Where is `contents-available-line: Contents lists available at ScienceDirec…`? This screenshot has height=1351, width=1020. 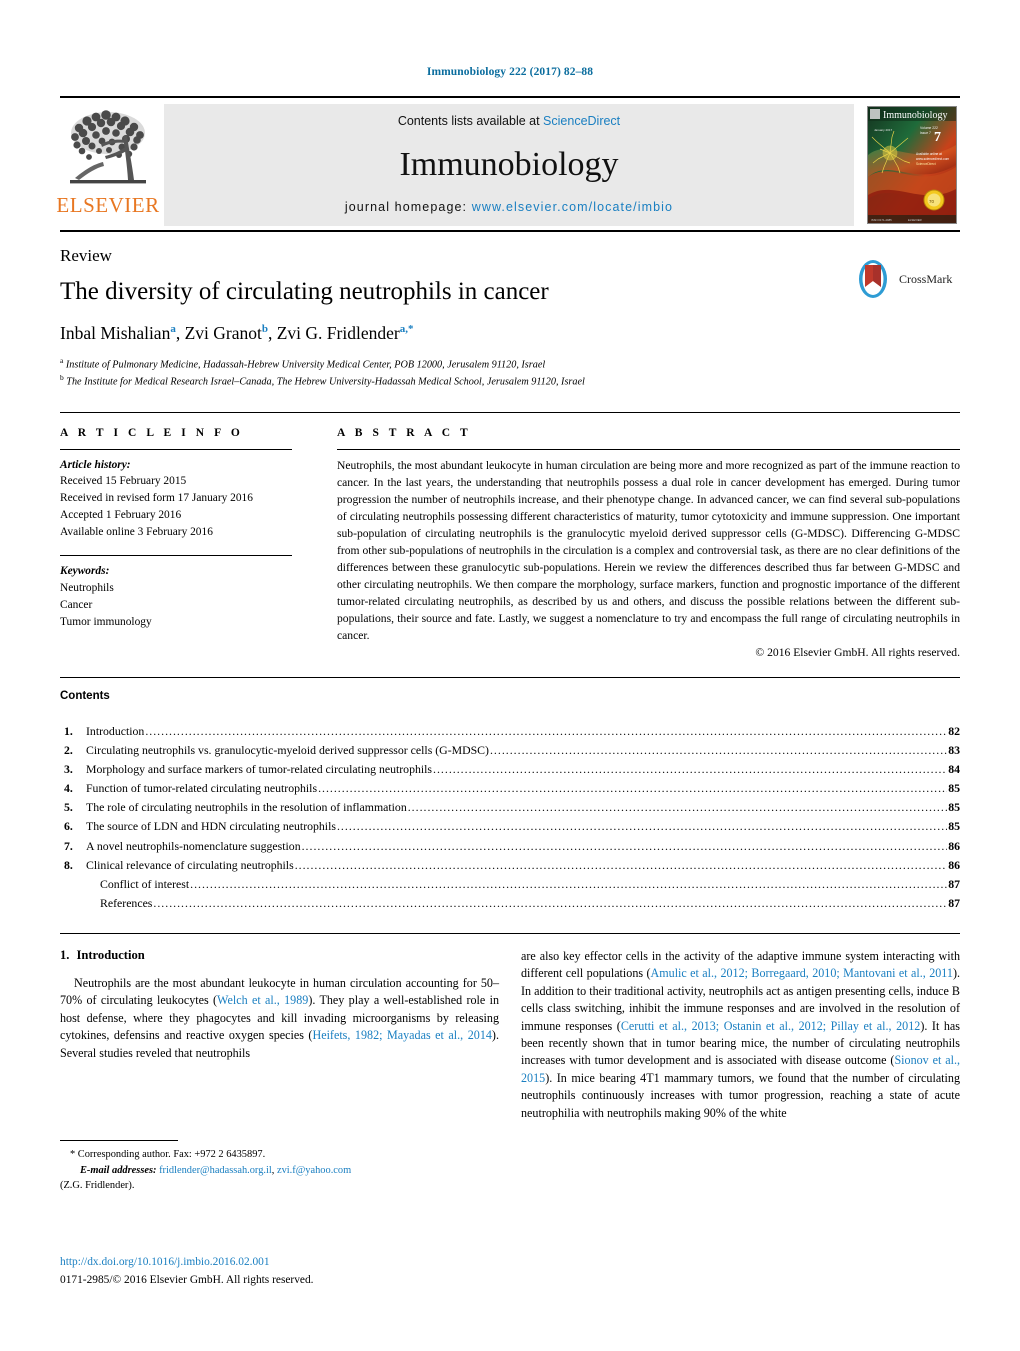 contents-available-line: Contents lists available at ScienceDirec… is located at coordinates (509, 121).